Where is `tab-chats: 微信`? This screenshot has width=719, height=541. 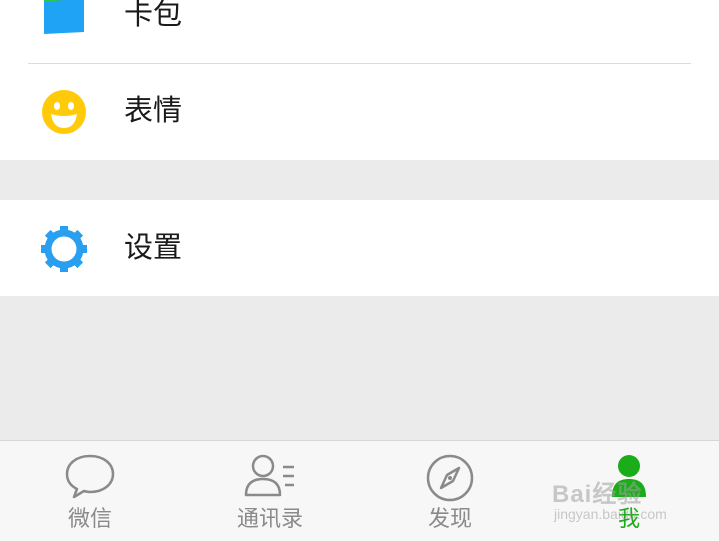
tab-chats: 微信 is located at coordinates (90, 491).